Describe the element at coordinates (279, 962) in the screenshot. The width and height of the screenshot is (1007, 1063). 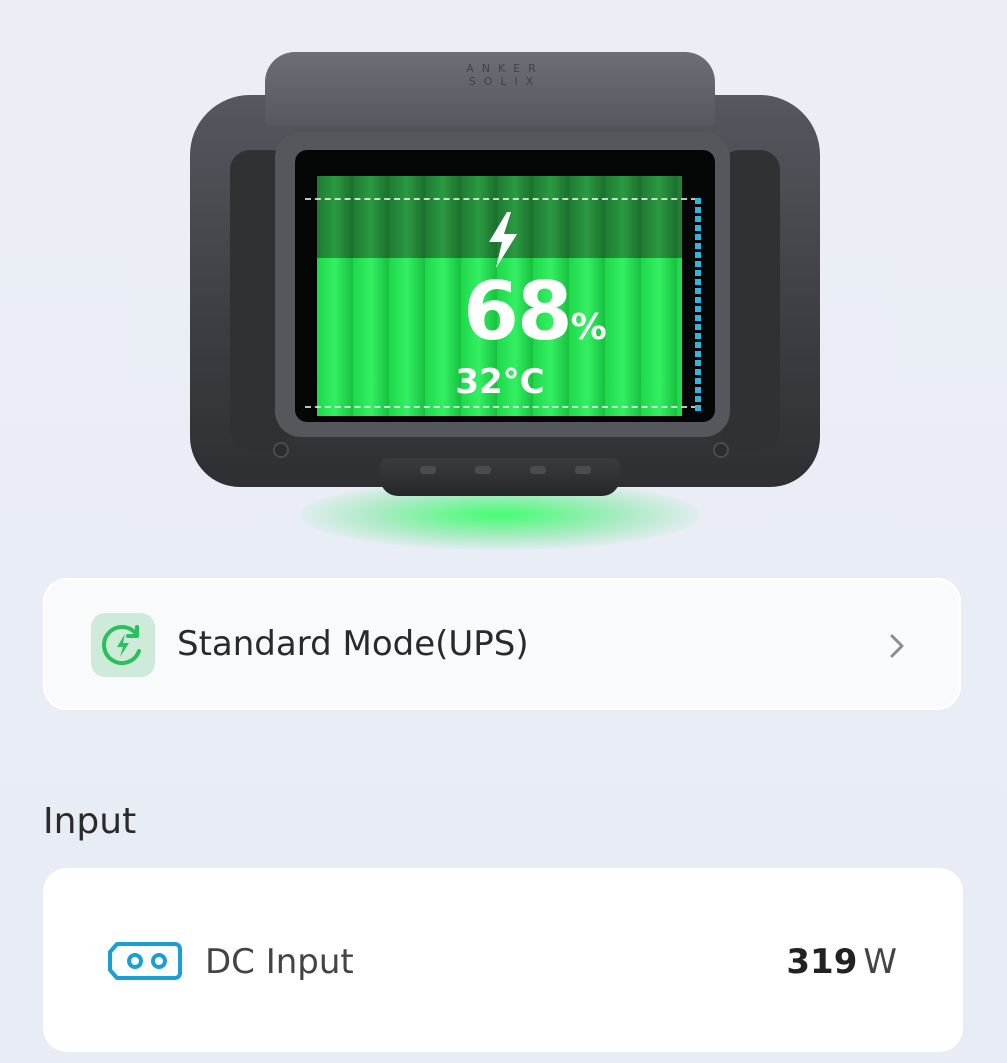
I see `dc-input-label: DC Input` at that location.